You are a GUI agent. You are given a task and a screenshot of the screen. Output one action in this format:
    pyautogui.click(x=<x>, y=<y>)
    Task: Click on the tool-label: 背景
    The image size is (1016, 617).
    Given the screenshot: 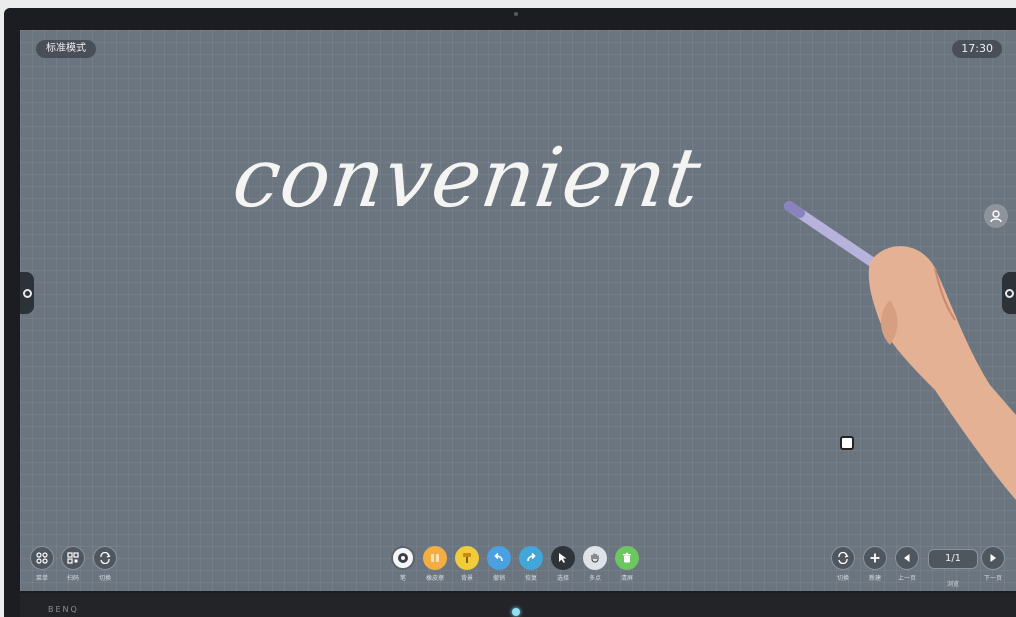 What is the action you would take?
    pyautogui.click(x=466, y=578)
    